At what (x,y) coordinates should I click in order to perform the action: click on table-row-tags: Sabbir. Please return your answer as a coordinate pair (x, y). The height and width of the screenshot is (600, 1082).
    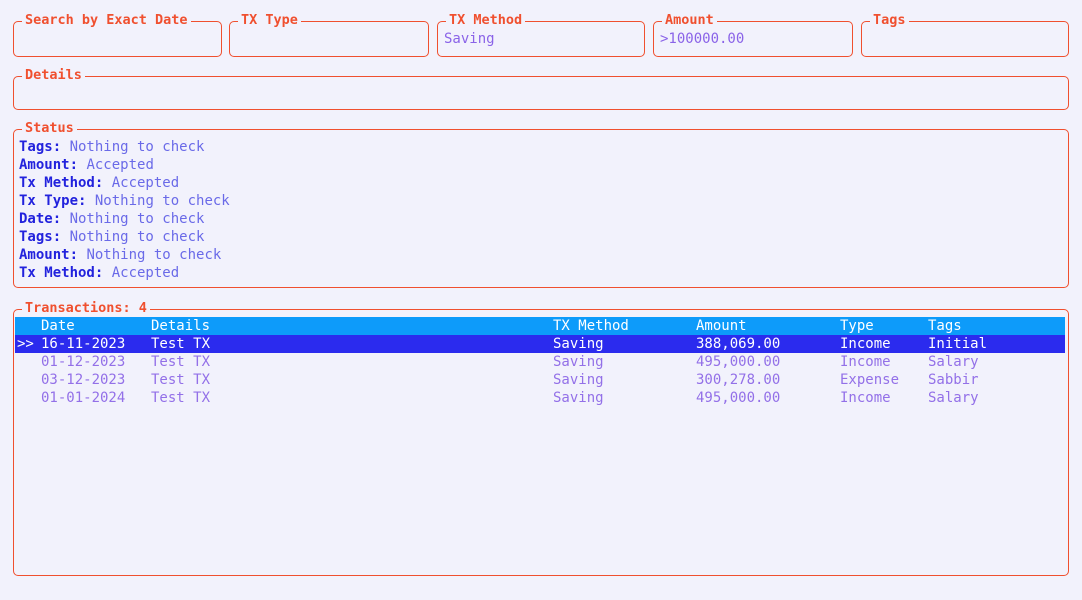
    Looking at the image, I should click on (953, 380).